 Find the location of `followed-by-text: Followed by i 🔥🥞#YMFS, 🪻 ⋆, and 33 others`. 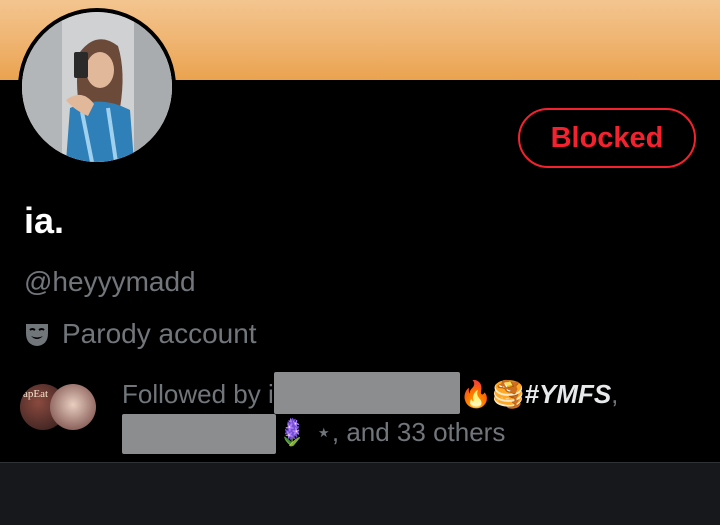

followed-by-text: Followed by i 🔥🥞#YMFS, 🪻 ⋆, and 33 others is located at coordinates (412, 413).